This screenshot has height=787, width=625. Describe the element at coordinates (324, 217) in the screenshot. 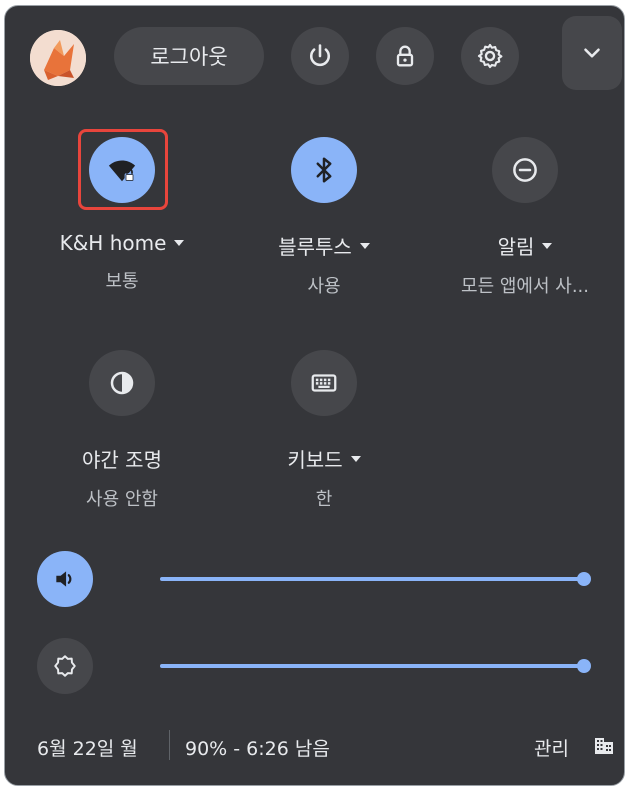

I see `tile-bluetooth: 블루투스 사용` at that location.